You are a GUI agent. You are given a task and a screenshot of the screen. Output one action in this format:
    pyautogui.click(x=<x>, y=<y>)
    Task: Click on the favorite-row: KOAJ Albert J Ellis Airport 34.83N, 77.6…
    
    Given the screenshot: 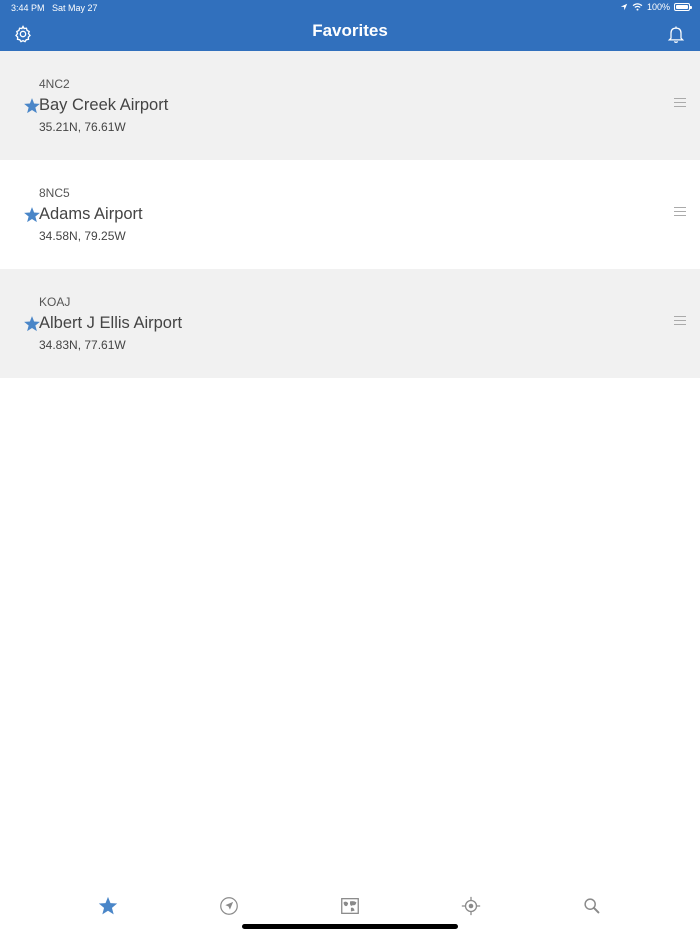 What is the action you would take?
    pyautogui.click(x=350, y=323)
    